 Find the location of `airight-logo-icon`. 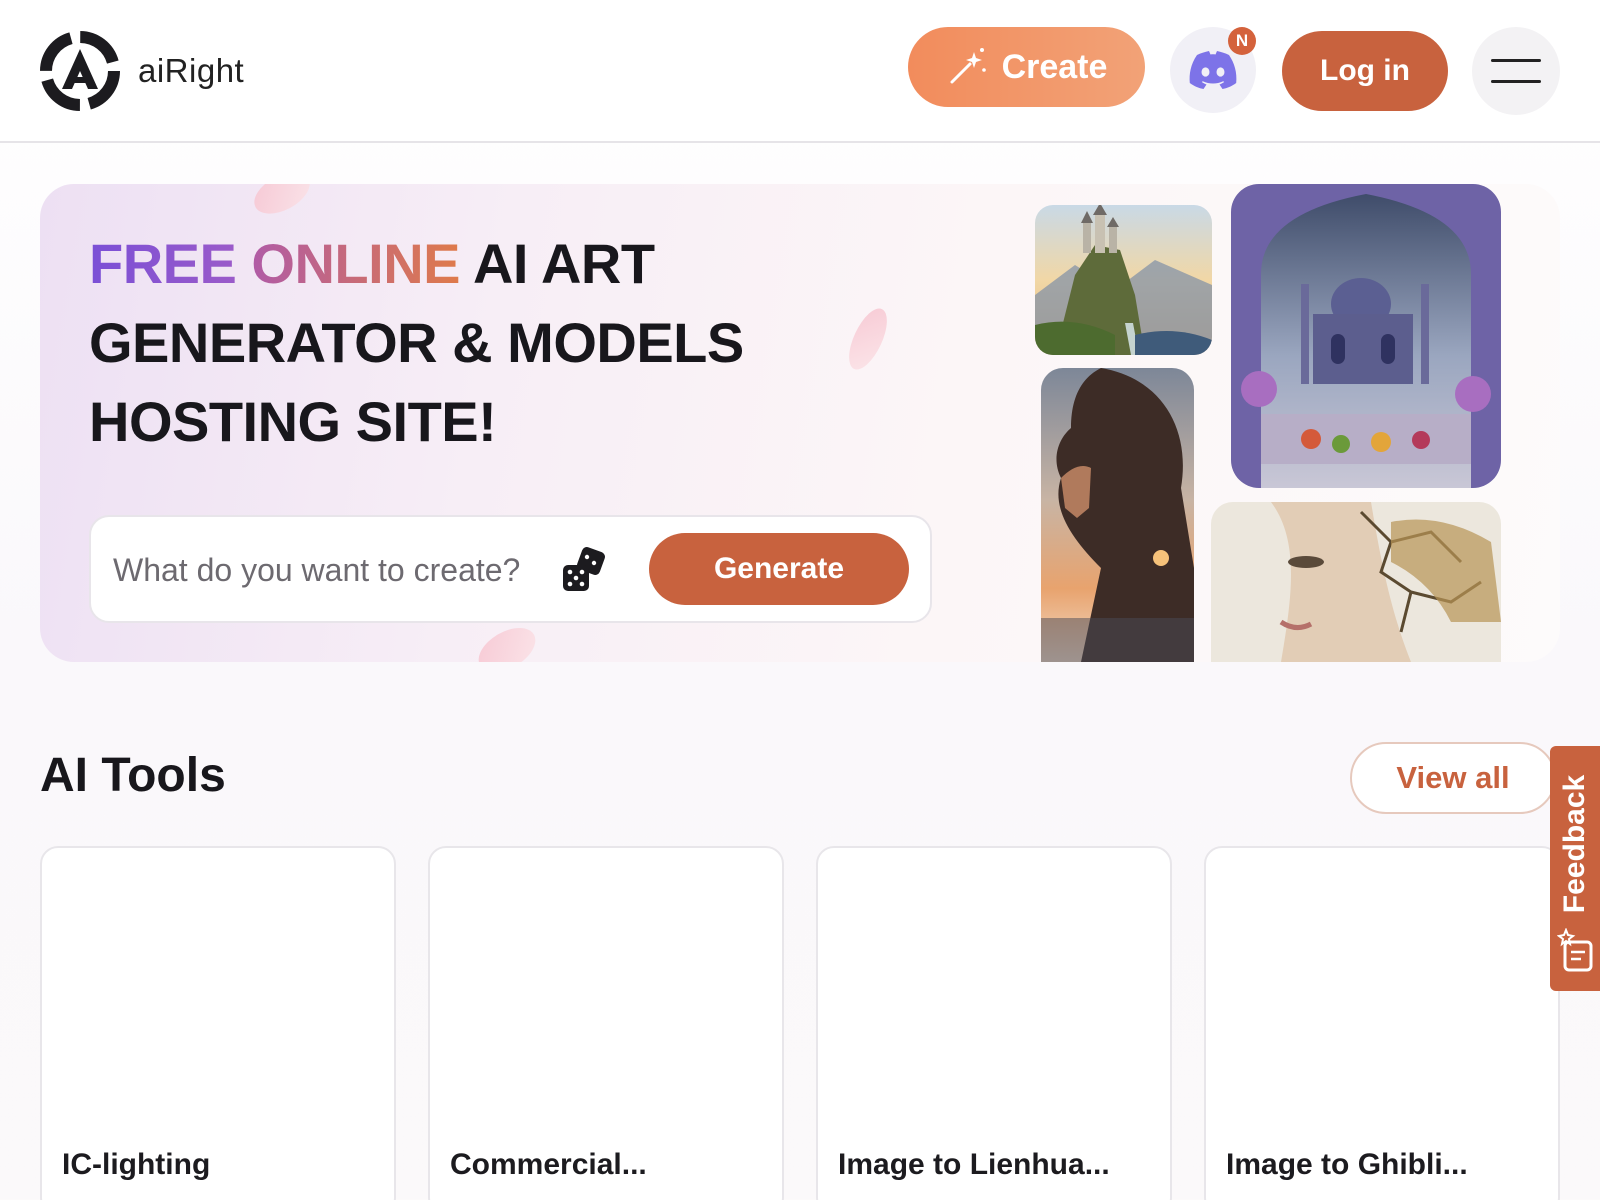

airight-logo-icon is located at coordinates (80, 71).